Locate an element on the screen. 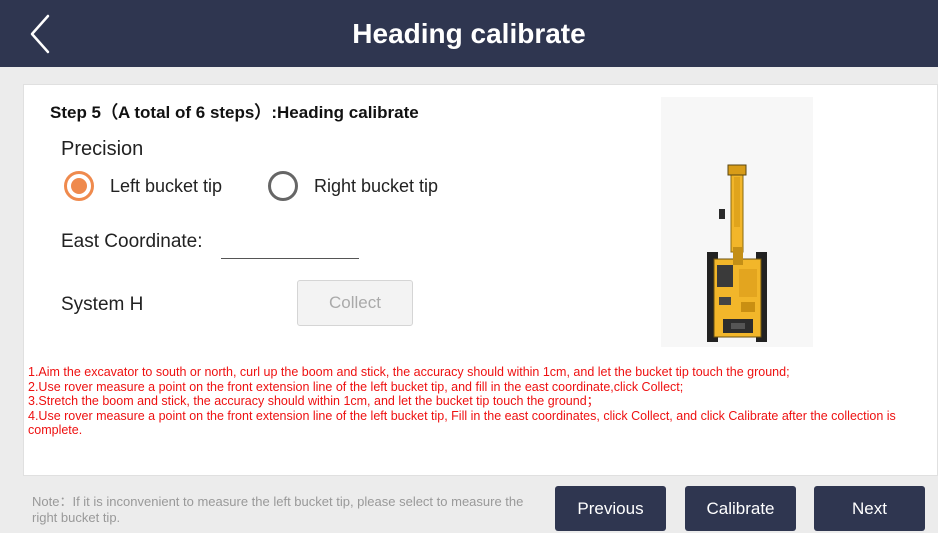 This screenshot has width=938, height=533. header-bar: Heading calibrate is located at coordinates (469, 33).